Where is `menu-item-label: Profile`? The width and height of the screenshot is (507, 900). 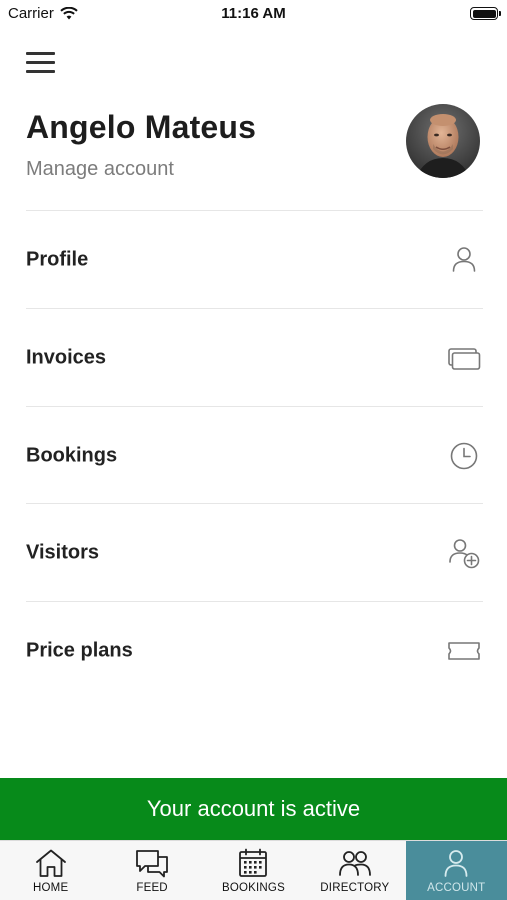
menu-item-label: Profile is located at coordinates (57, 259).